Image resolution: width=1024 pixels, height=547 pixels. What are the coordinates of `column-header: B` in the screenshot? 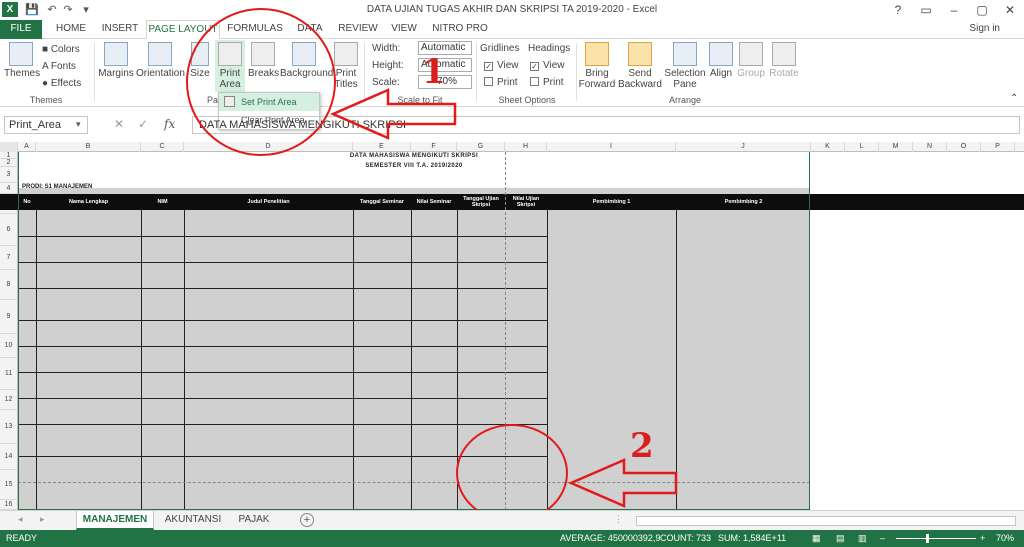 It's located at (88, 147).